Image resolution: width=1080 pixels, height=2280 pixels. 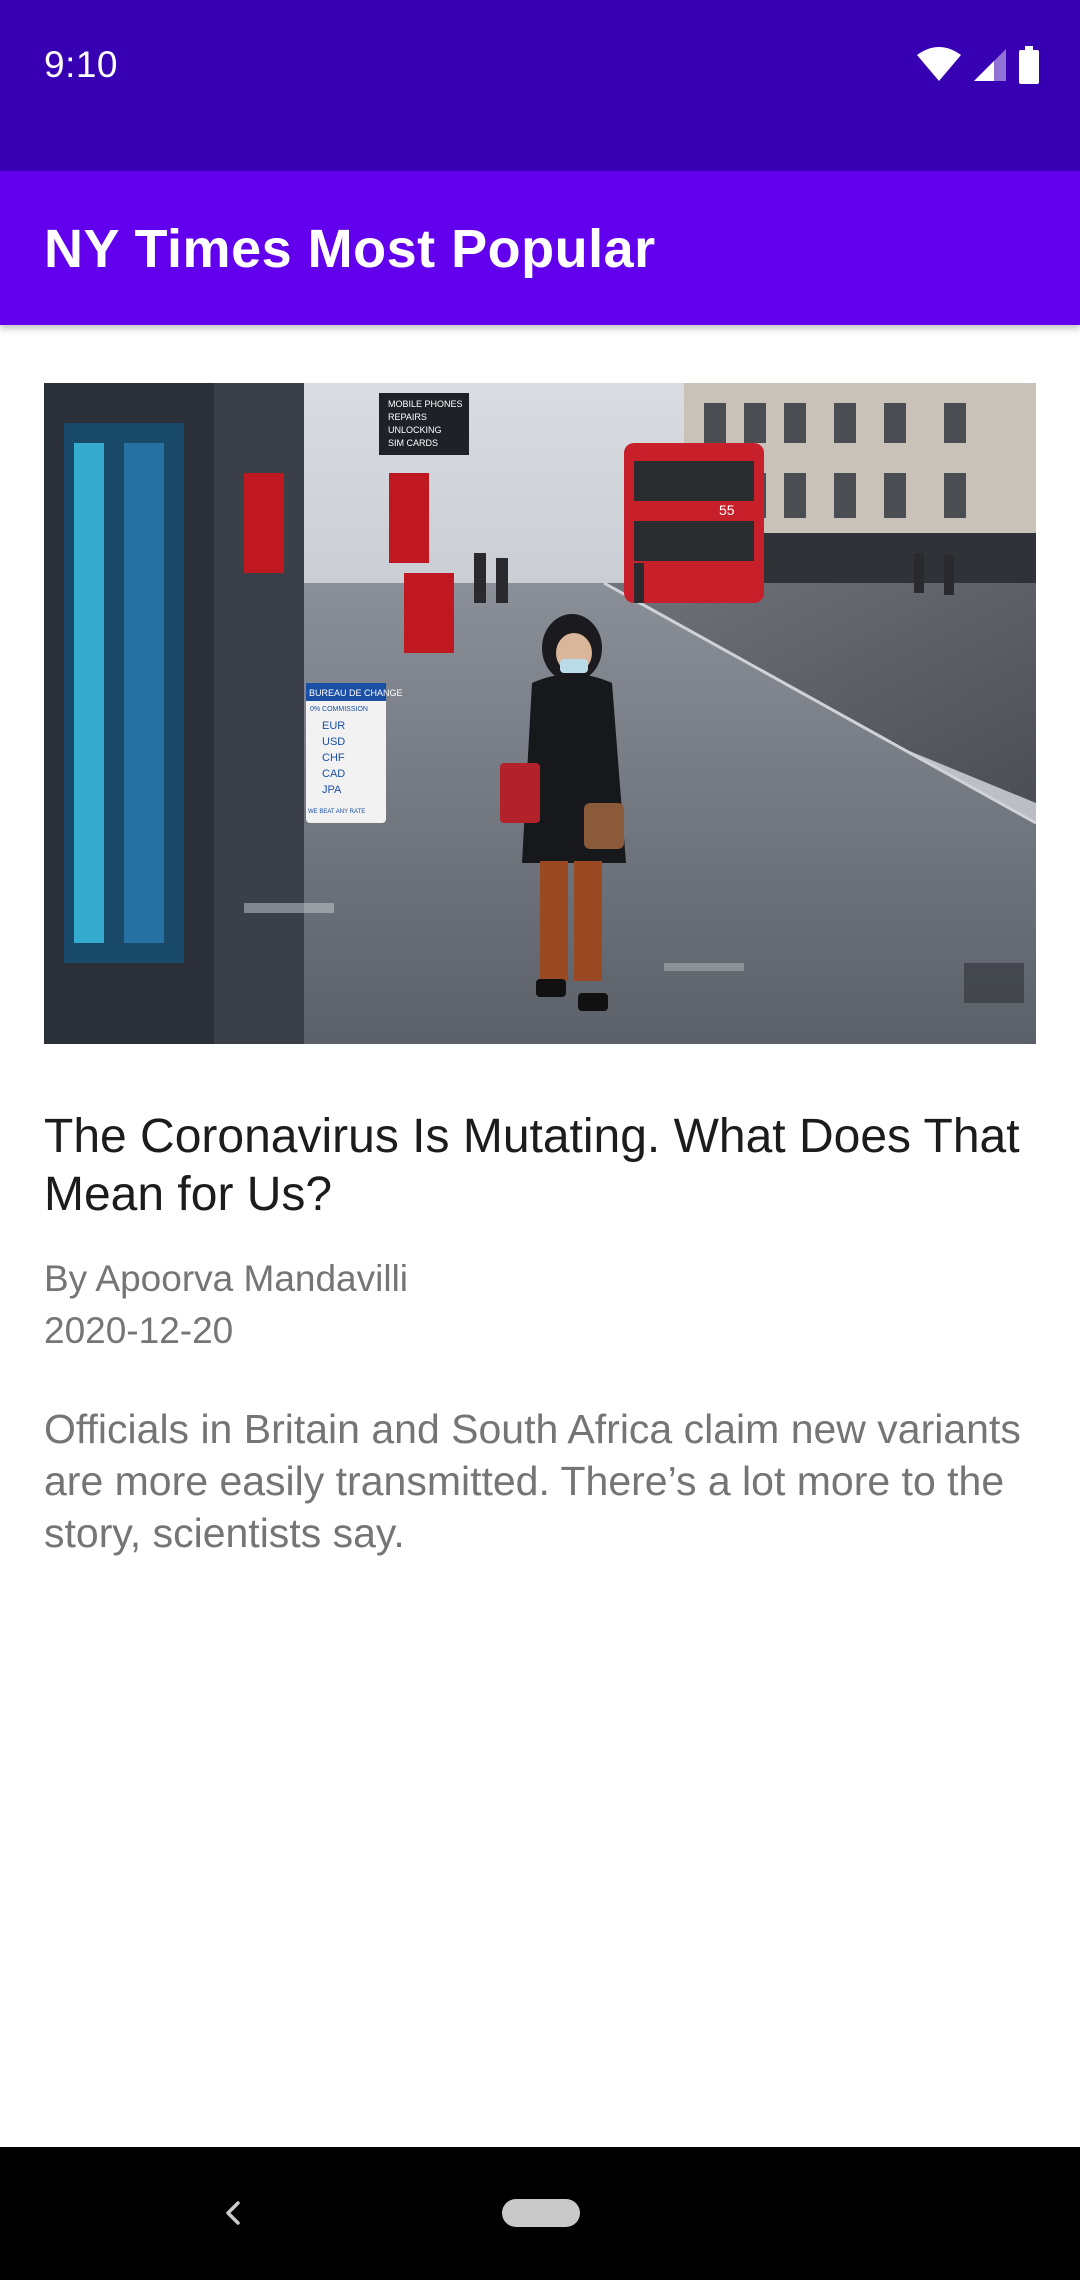 What do you see at coordinates (425, 404) in the screenshot?
I see `shop-sign-line: MOBILE PHONES` at bounding box center [425, 404].